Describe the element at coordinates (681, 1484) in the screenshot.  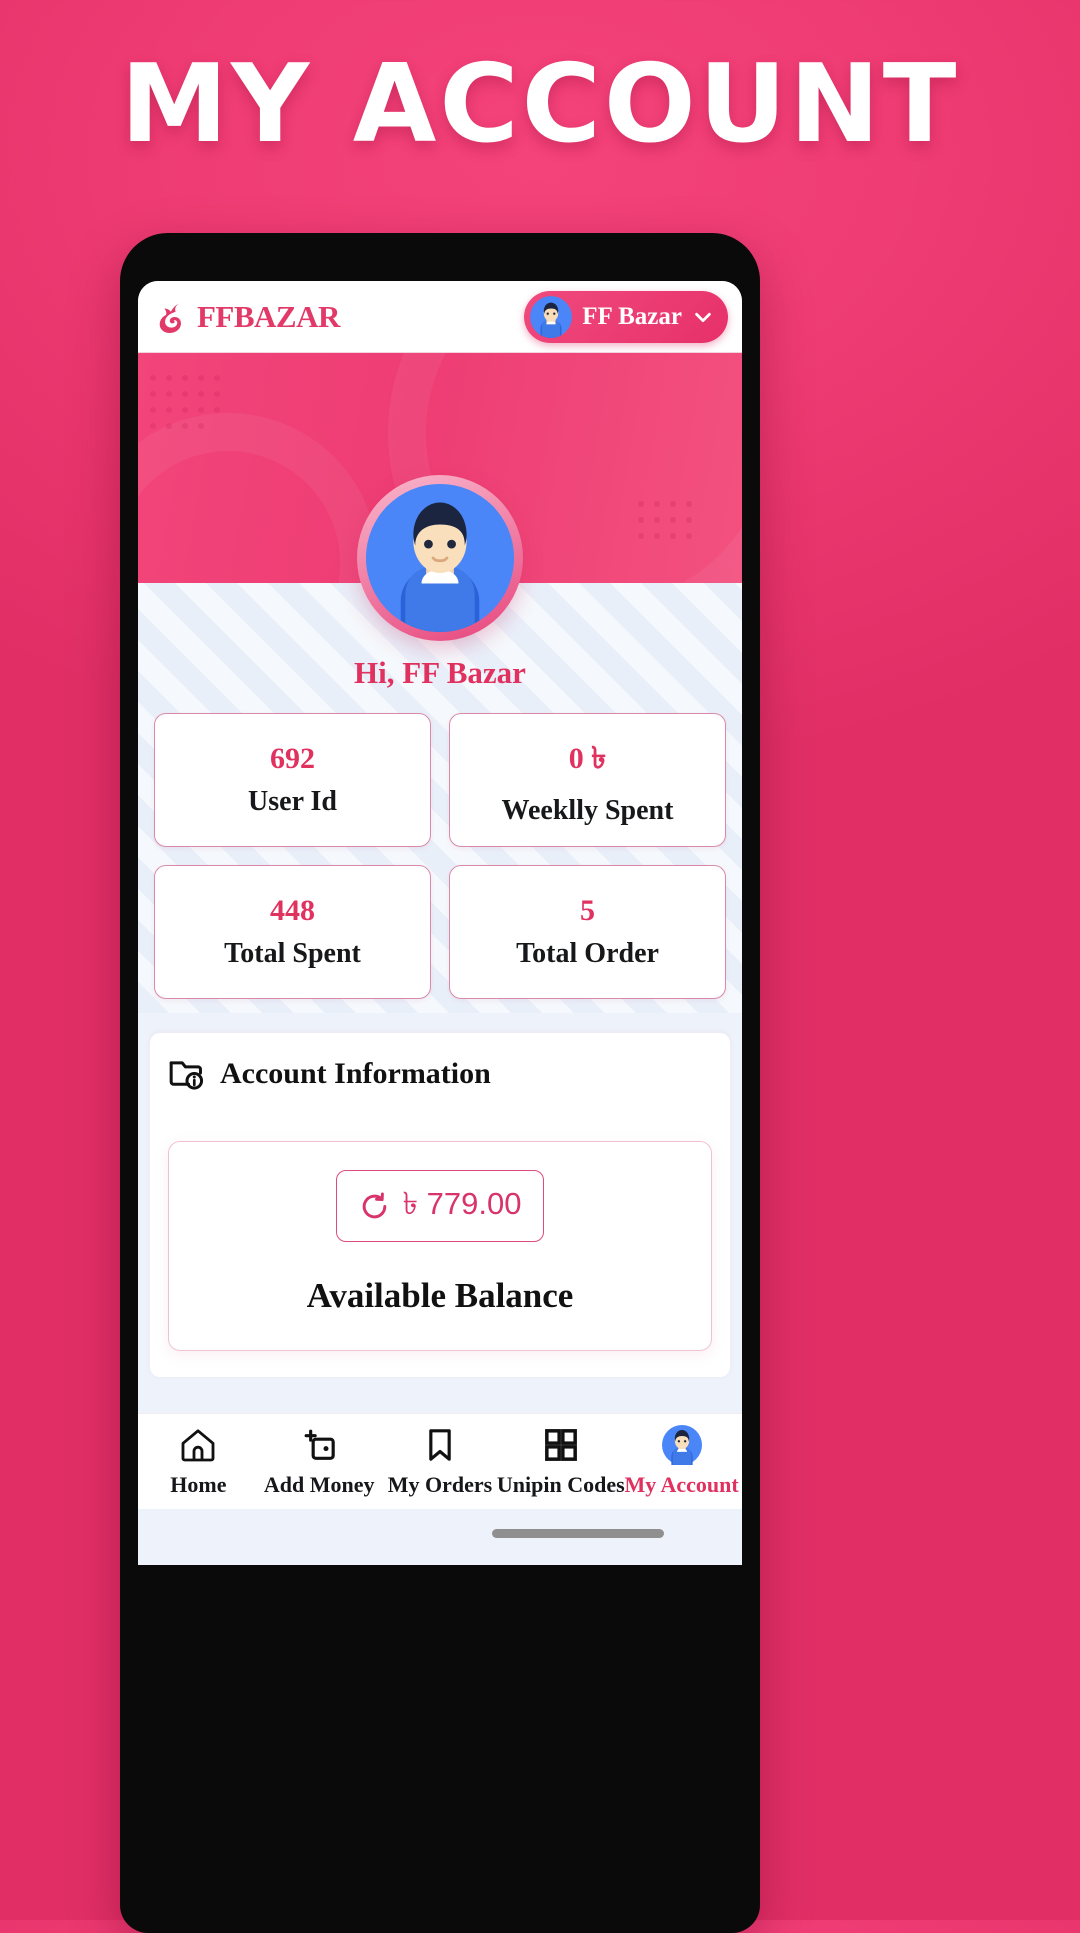
I see `nav-label: My Account` at that location.